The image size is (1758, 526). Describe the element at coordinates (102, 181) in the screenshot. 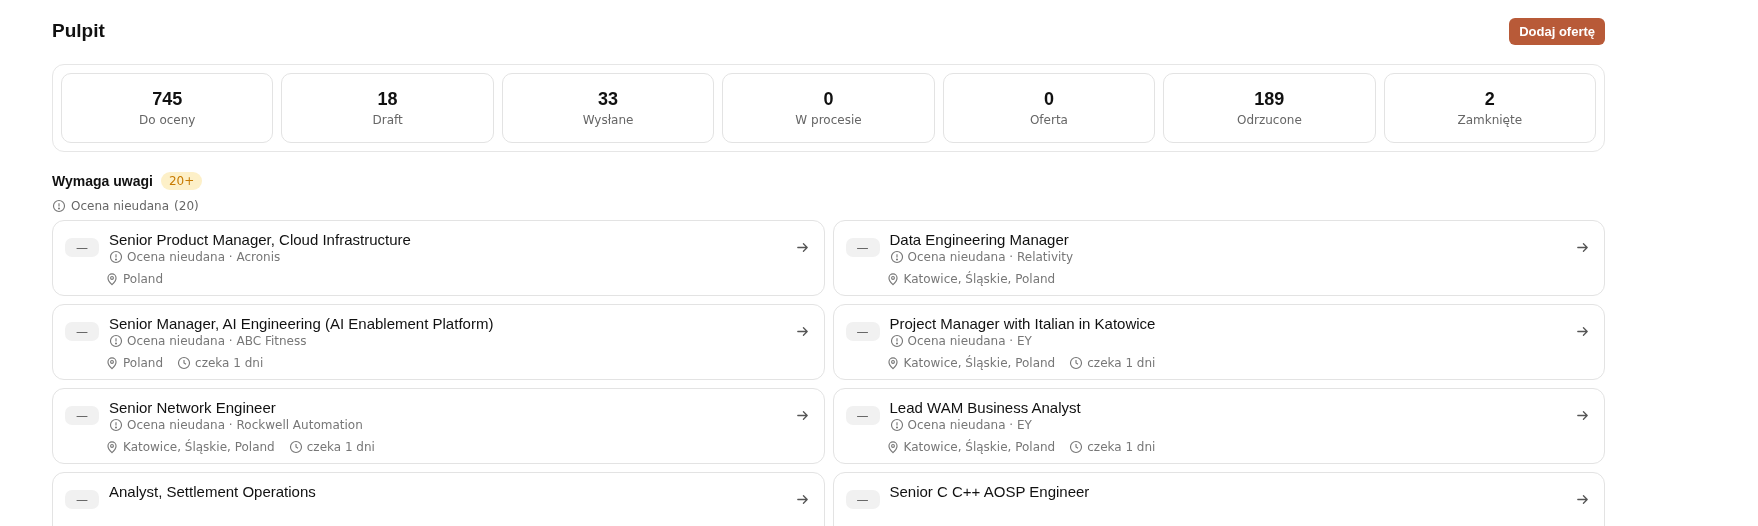

I see `section-title: Wymaga uwagi` at that location.